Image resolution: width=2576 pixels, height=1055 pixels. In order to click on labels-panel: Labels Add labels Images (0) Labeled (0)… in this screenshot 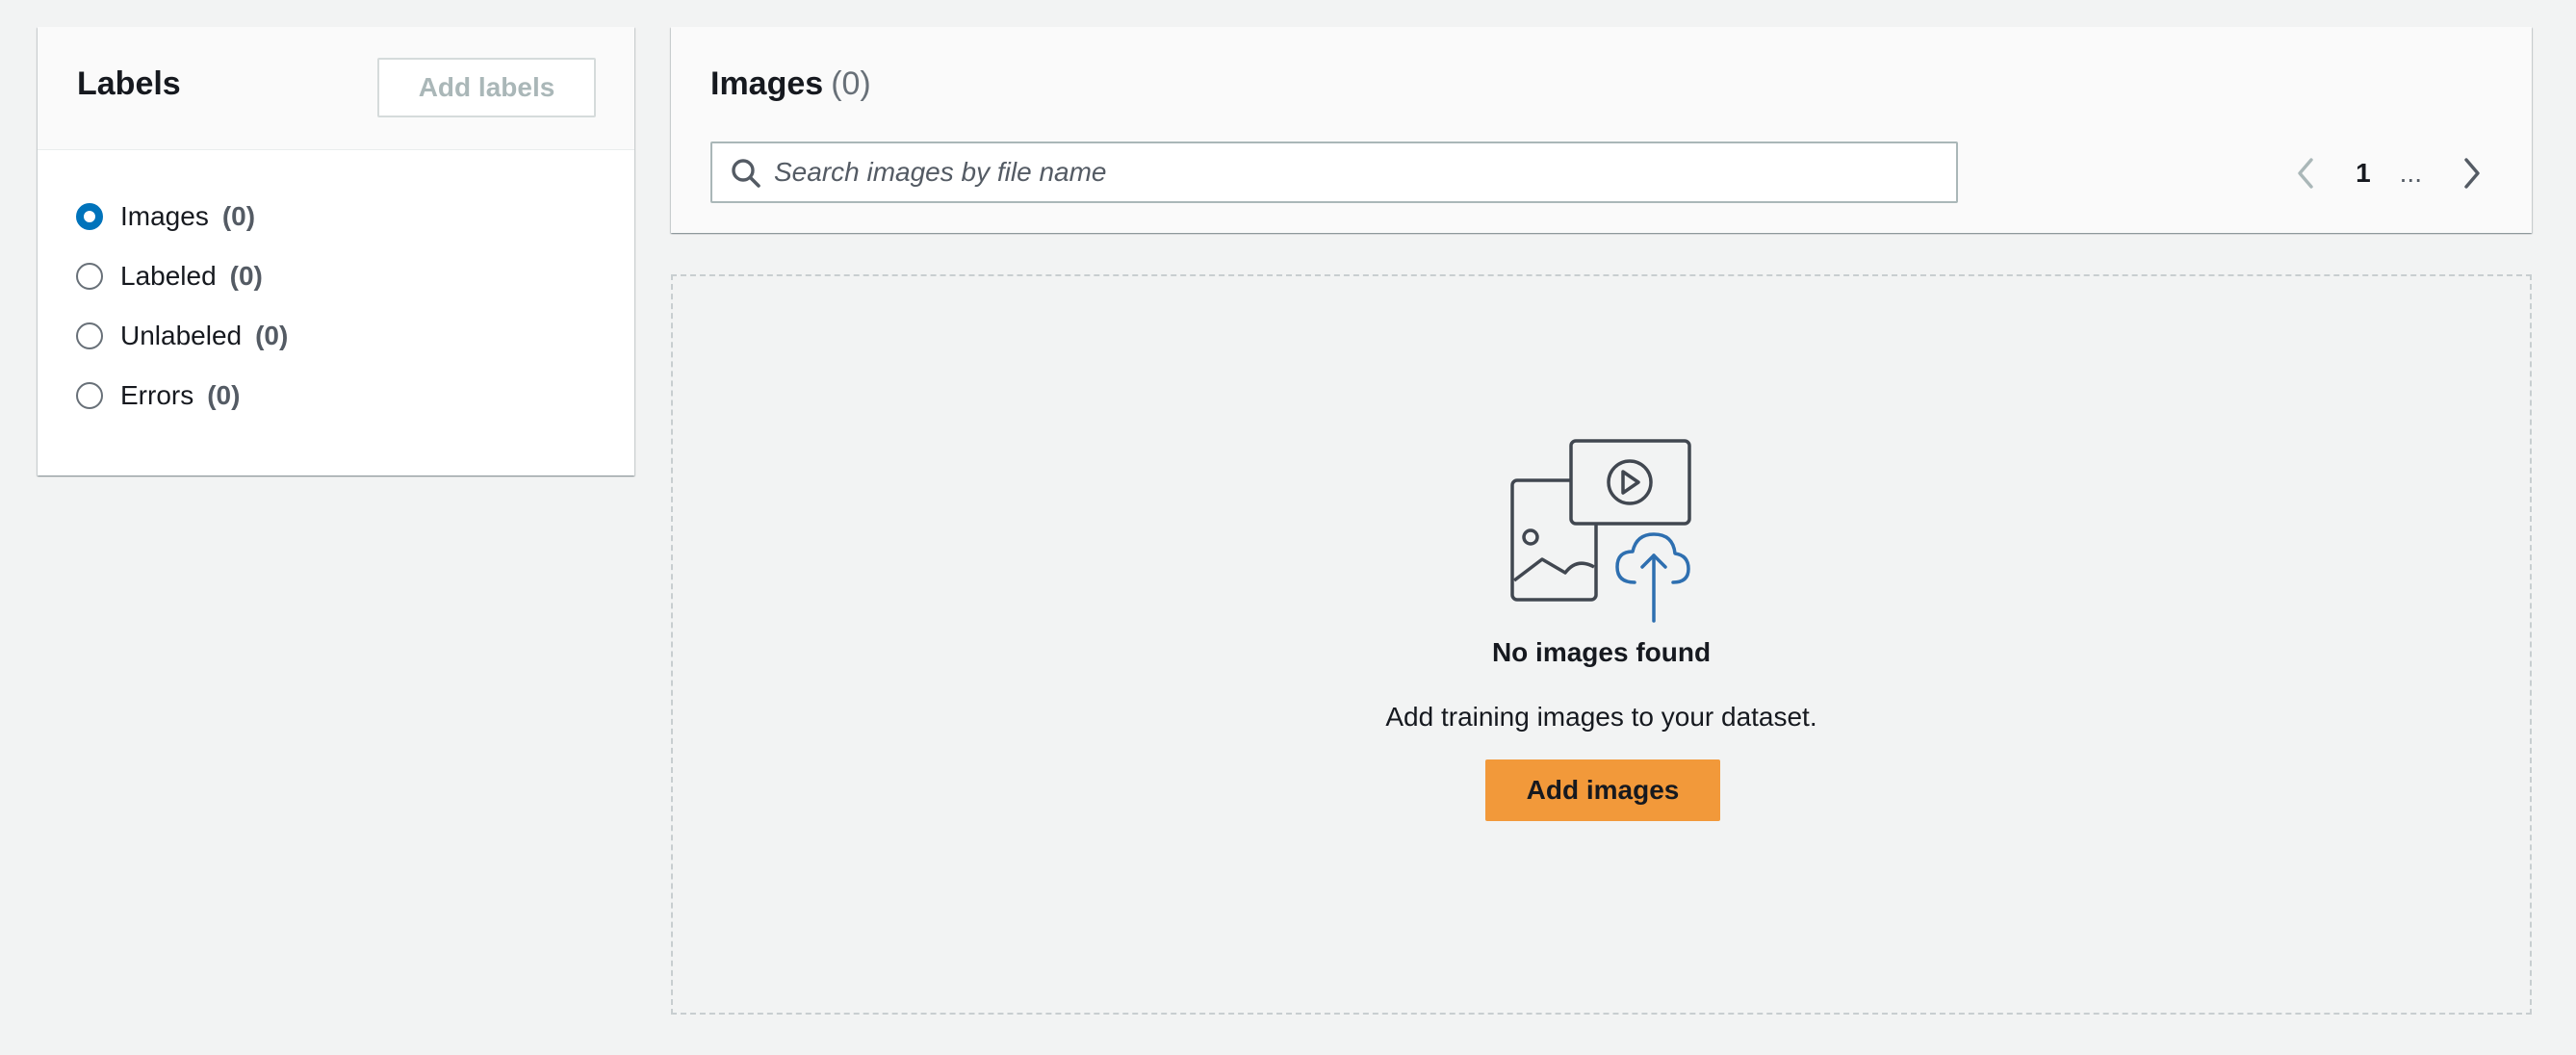, I will do `click(336, 252)`.